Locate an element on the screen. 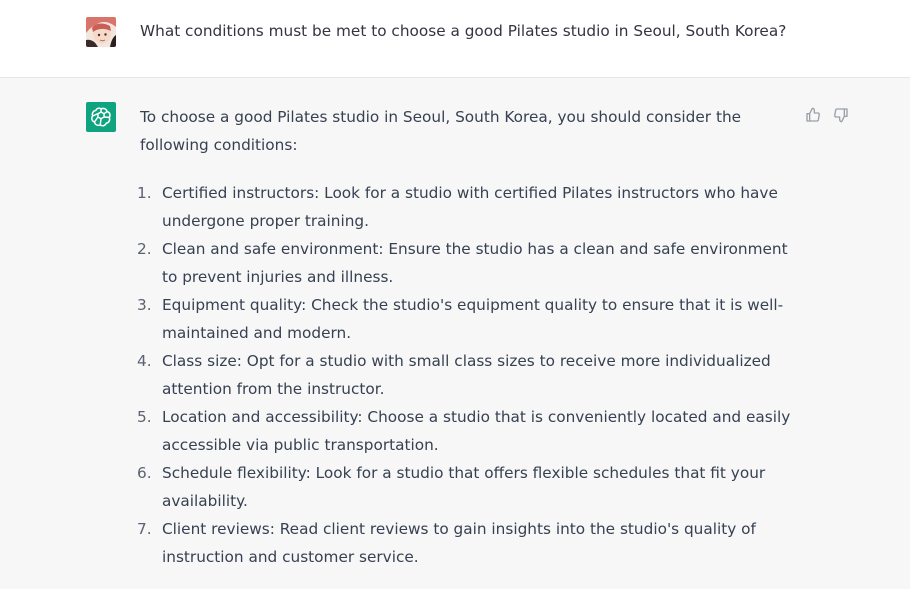 This screenshot has width=910, height=589. thumbs-up-icon is located at coordinates (813, 114).